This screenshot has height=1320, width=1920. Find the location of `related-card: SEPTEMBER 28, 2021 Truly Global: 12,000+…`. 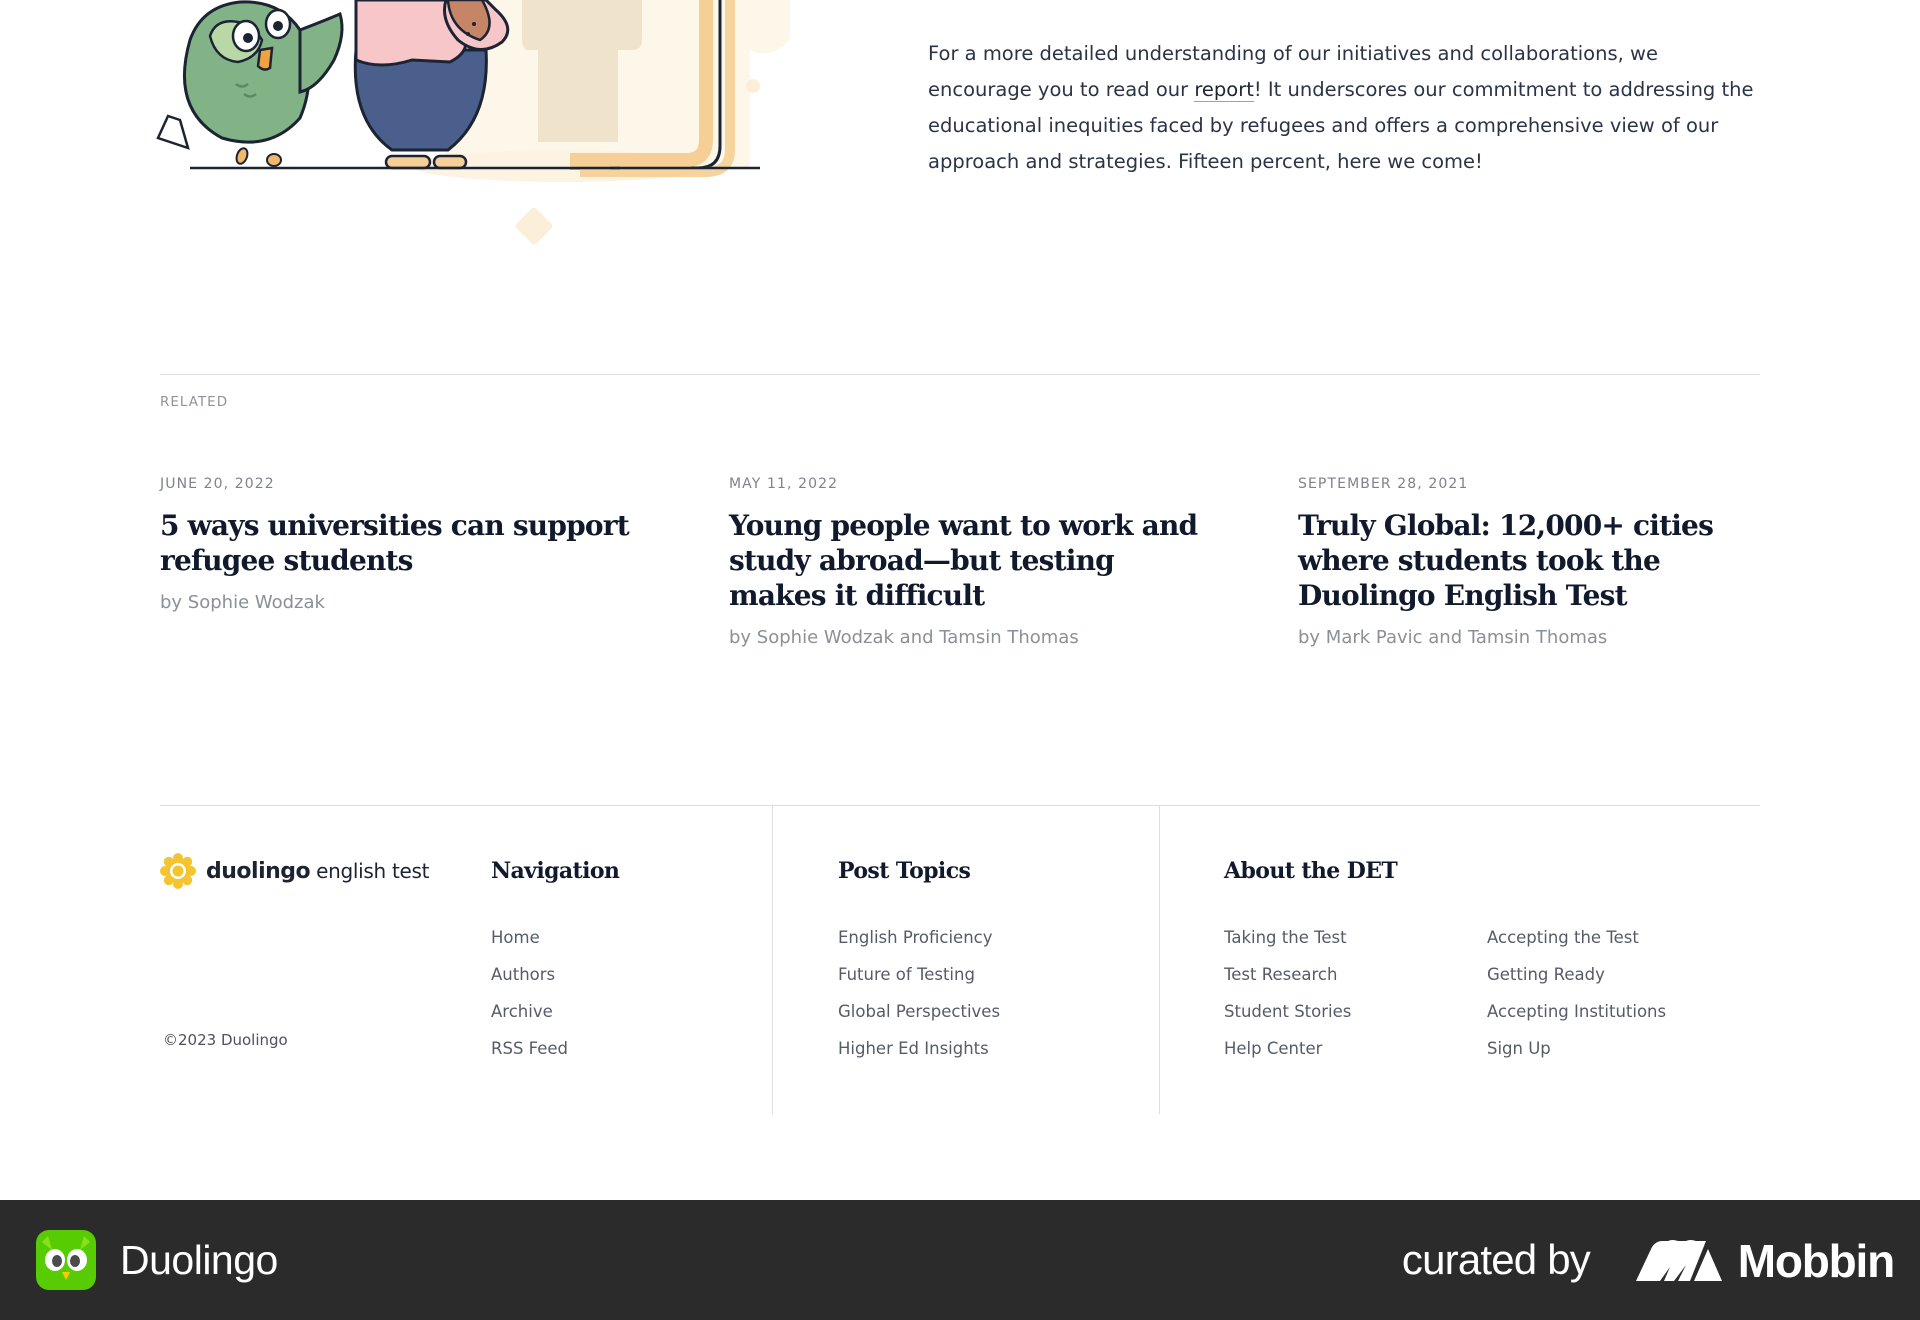

related-card: SEPTEMBER 28, 2021 Truly Global: 12,000+… is located at coordinates (1533, 562).